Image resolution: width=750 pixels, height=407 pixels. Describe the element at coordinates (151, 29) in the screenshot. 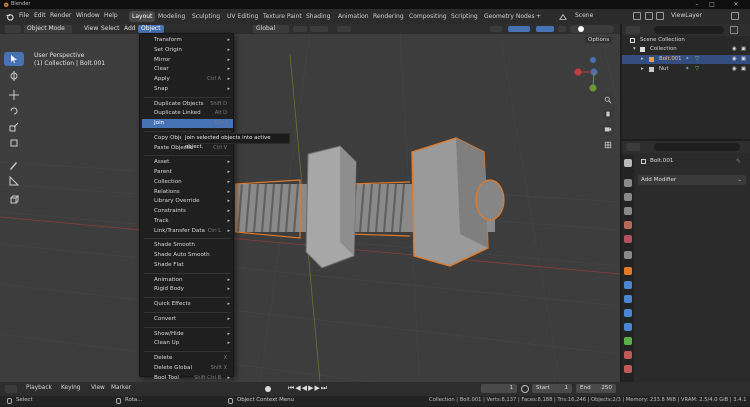

I see `menu-object: Object` at that location.